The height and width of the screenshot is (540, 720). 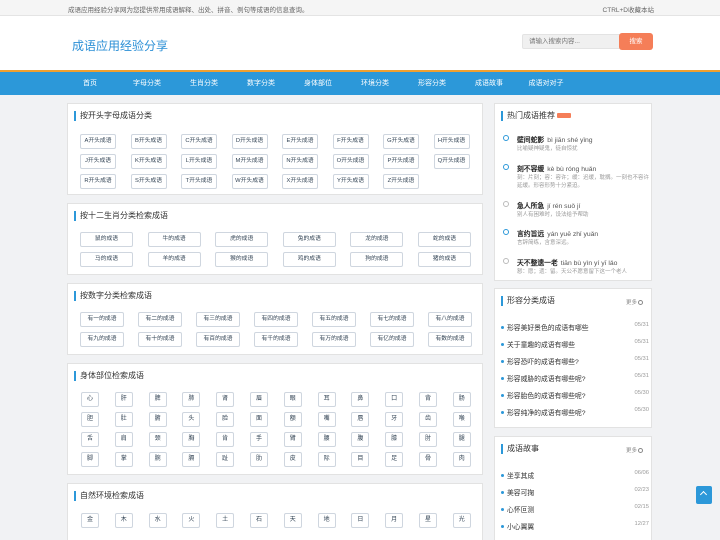 I want to click on letter-category-link: S开头成语, so click(x=148, y=181).